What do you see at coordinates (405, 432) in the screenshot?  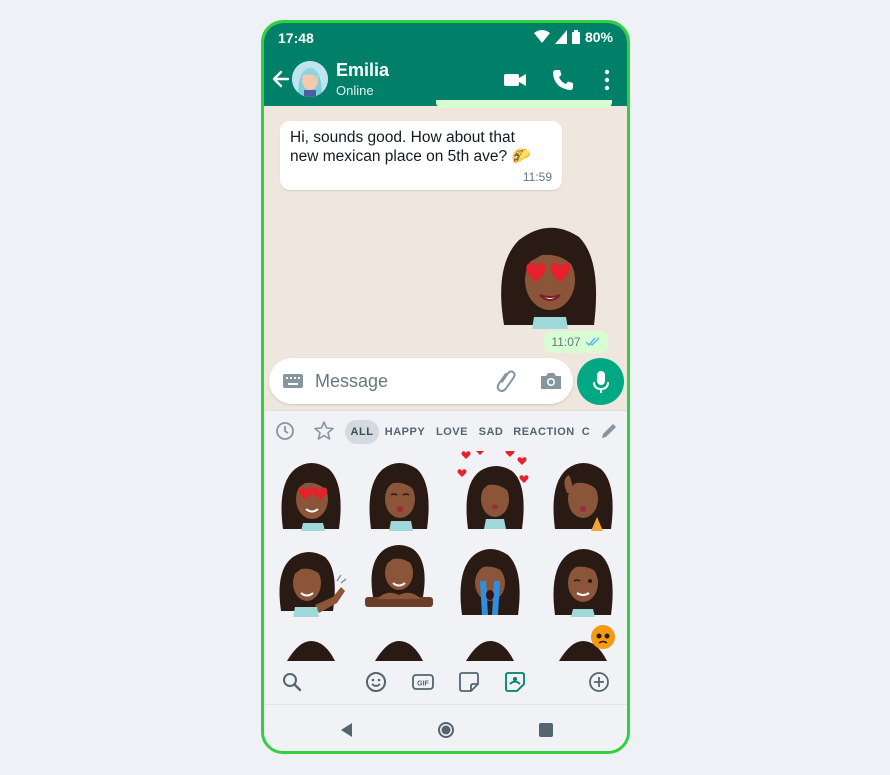 I see `tab-happy: HAPPY` at bounding box center [405, 432].